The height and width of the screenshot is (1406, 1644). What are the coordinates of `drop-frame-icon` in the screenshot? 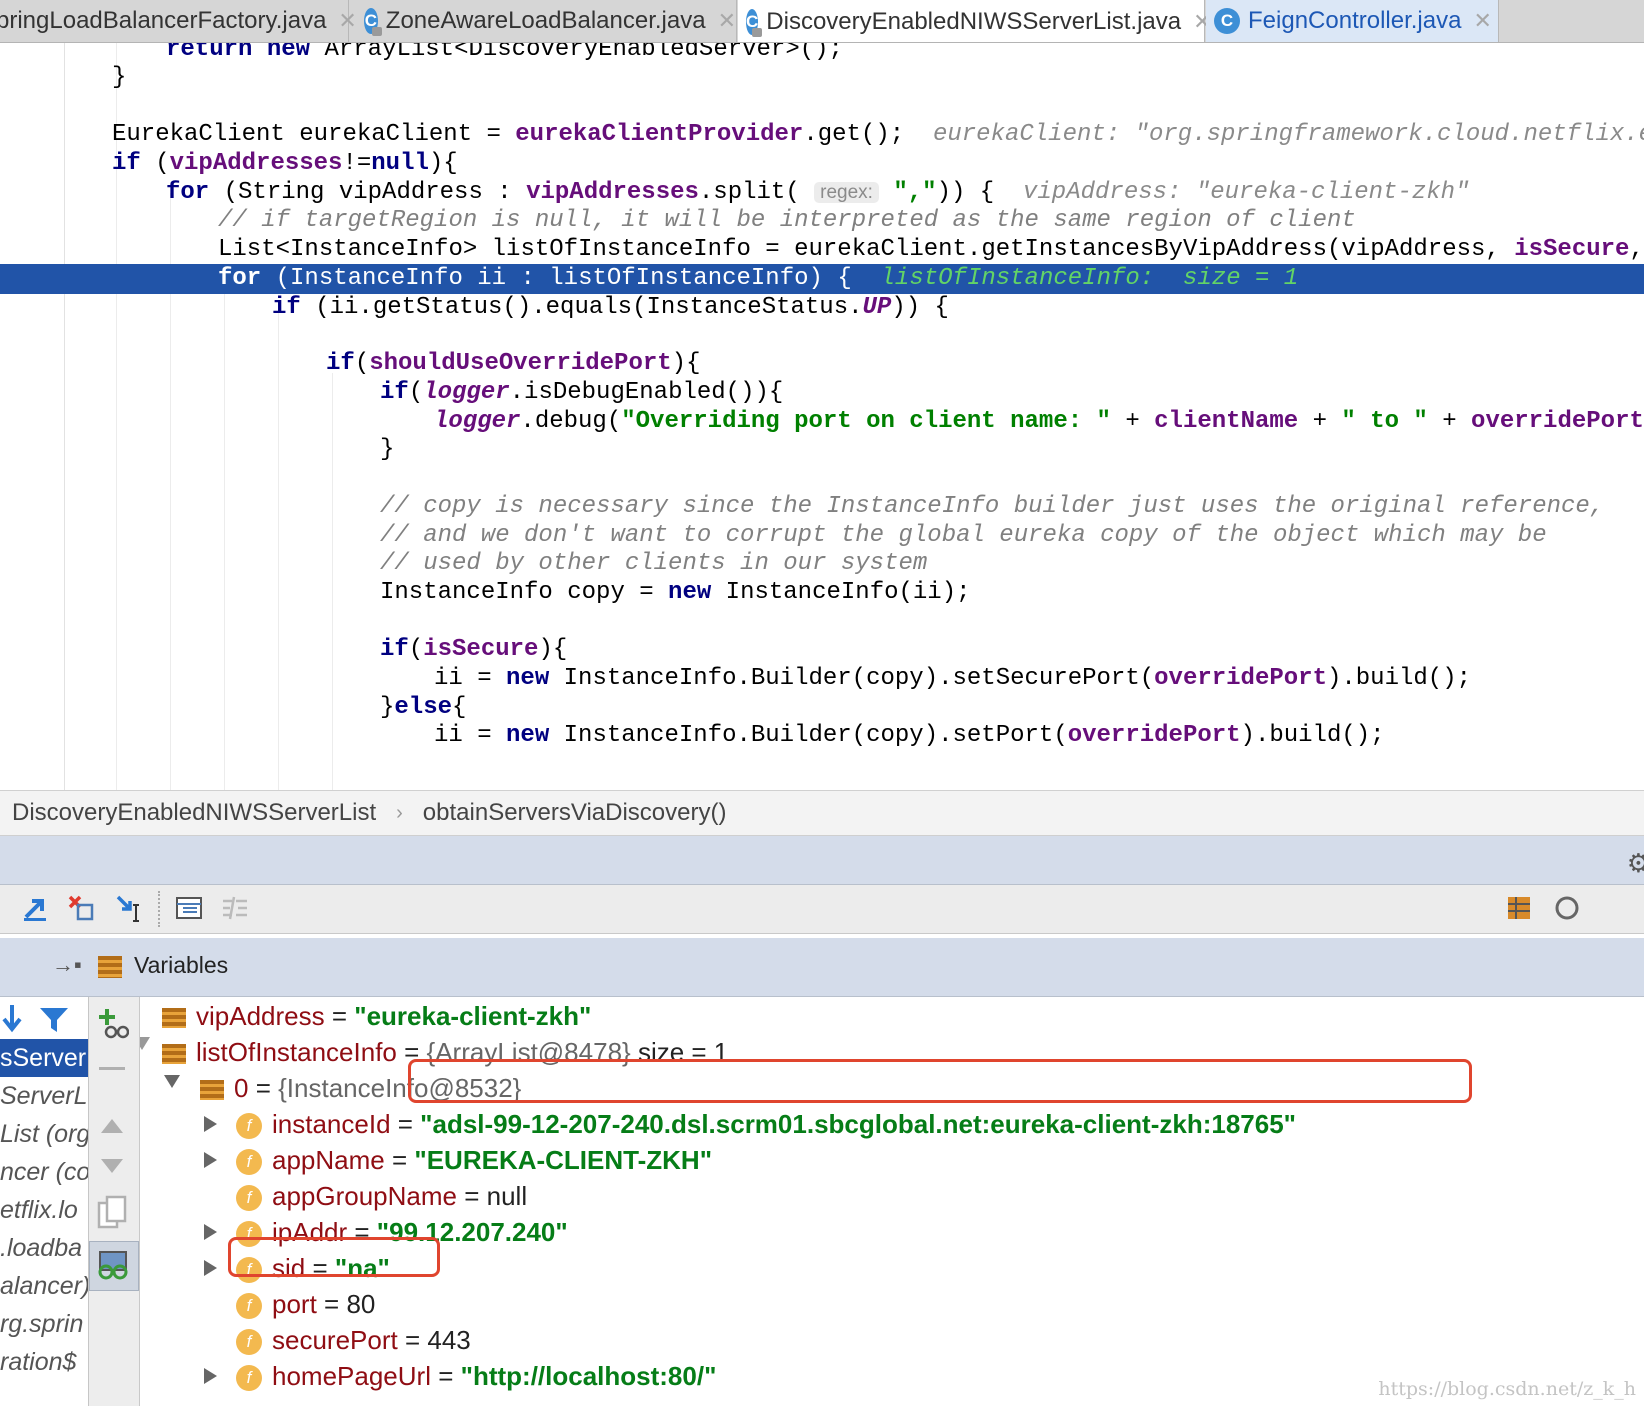 It's located at (81, 908).